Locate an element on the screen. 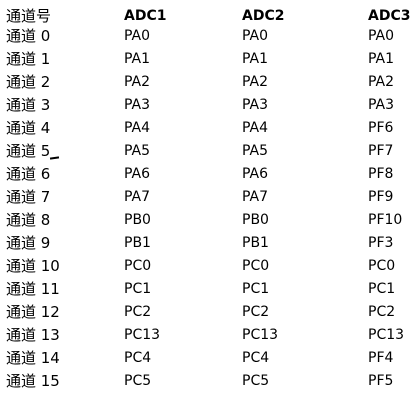  header-adc2: ADC2 is located at coordinates (263, 16).